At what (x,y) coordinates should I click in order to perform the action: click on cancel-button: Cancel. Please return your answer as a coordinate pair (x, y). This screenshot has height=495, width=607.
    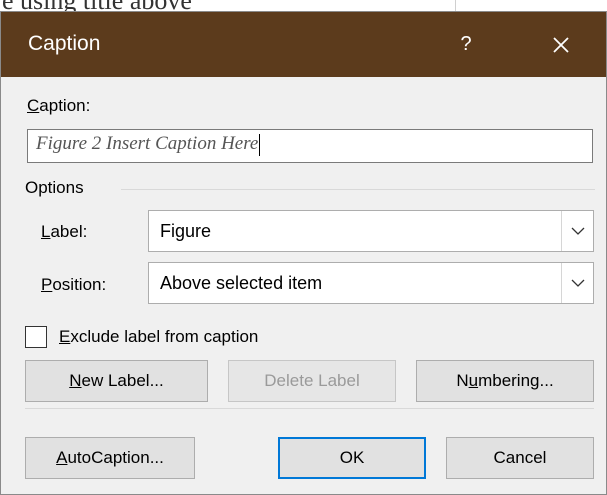
    Looking at the image, I should click on (520, 458).